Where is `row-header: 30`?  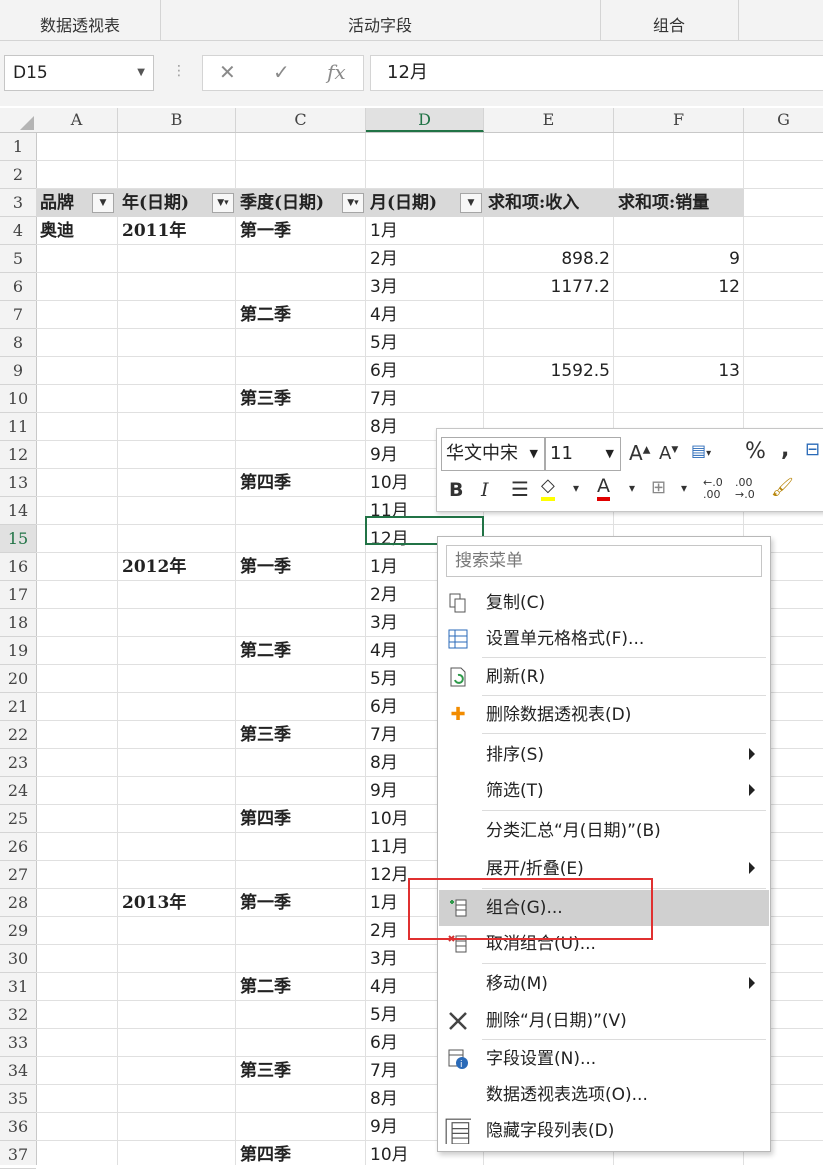
row-header: 30 is located at coordinates (18, 959).